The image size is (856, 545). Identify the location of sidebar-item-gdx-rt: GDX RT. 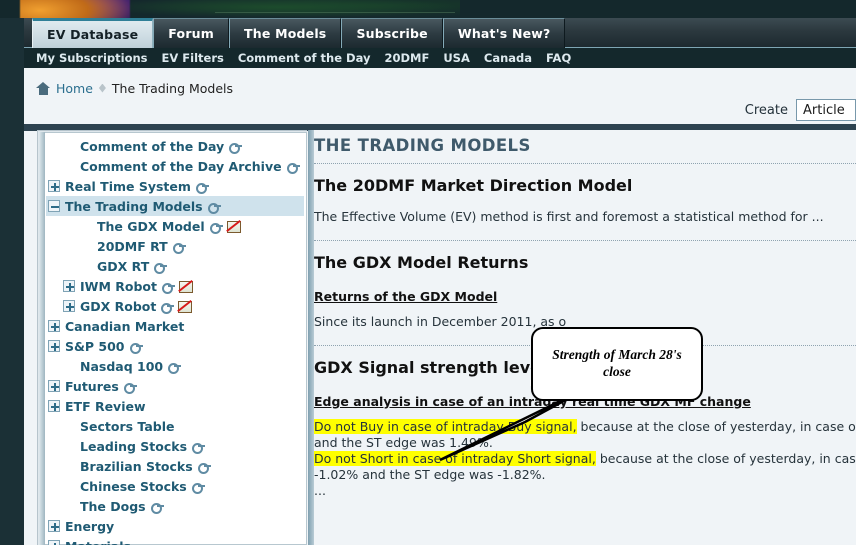
(175, 266).